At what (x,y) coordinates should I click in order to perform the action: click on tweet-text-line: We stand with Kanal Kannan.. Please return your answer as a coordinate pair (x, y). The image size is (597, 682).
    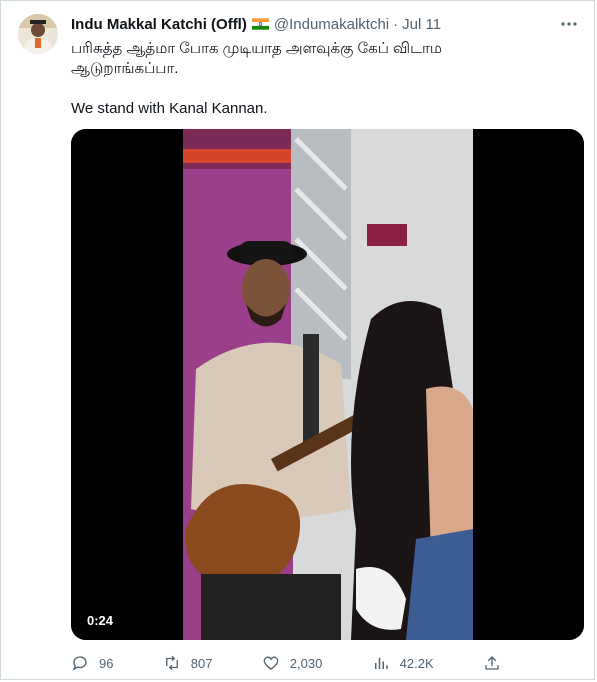
    Looking at the image, I should click on (169, 108).